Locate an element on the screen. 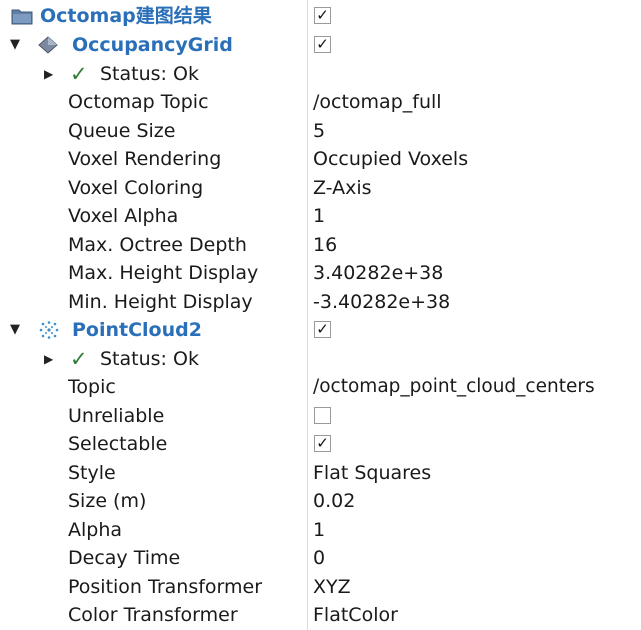  root-display-label: Octomap建图结果 is located at coordinates (126, 16).